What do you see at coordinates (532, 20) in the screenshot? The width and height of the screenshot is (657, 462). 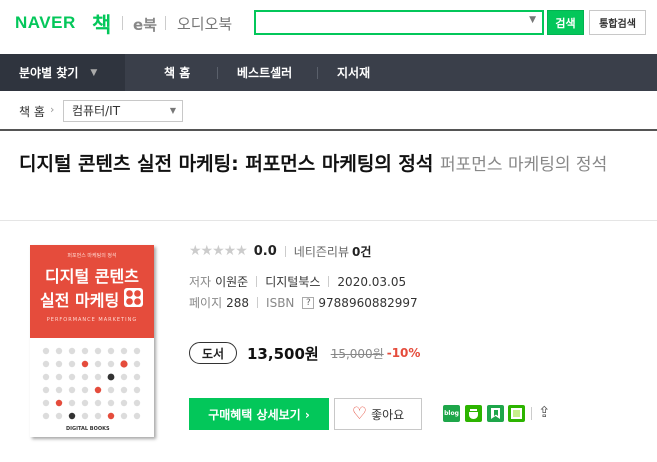 I see `dropdown-caret-icon: ▼` at bounding box center [532, 20].